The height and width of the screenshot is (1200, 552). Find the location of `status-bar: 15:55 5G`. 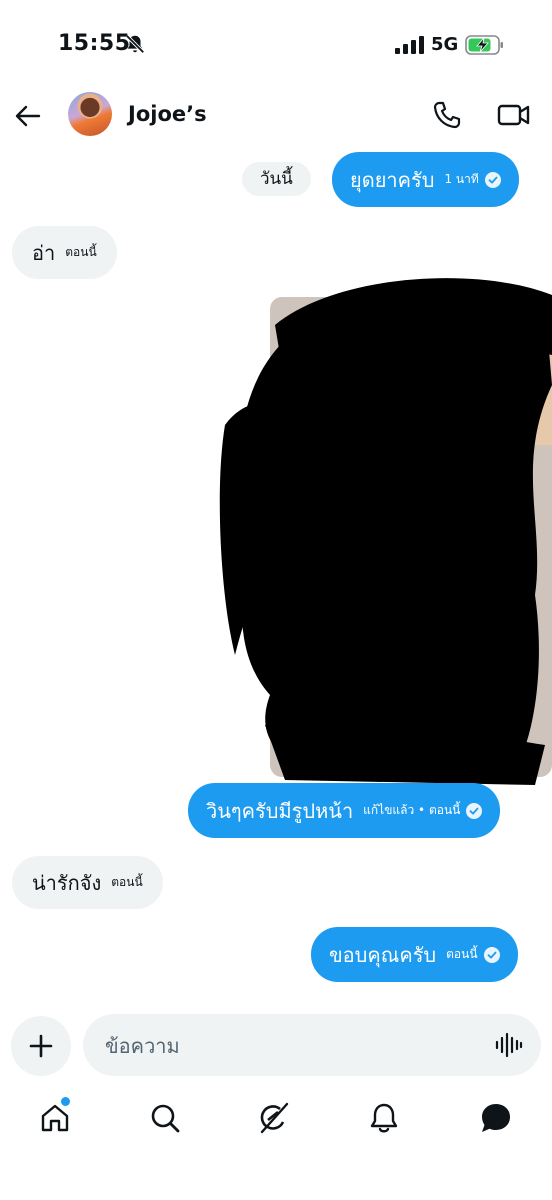

status-bar: 15:55 5G is located at coordinates (276, 45).